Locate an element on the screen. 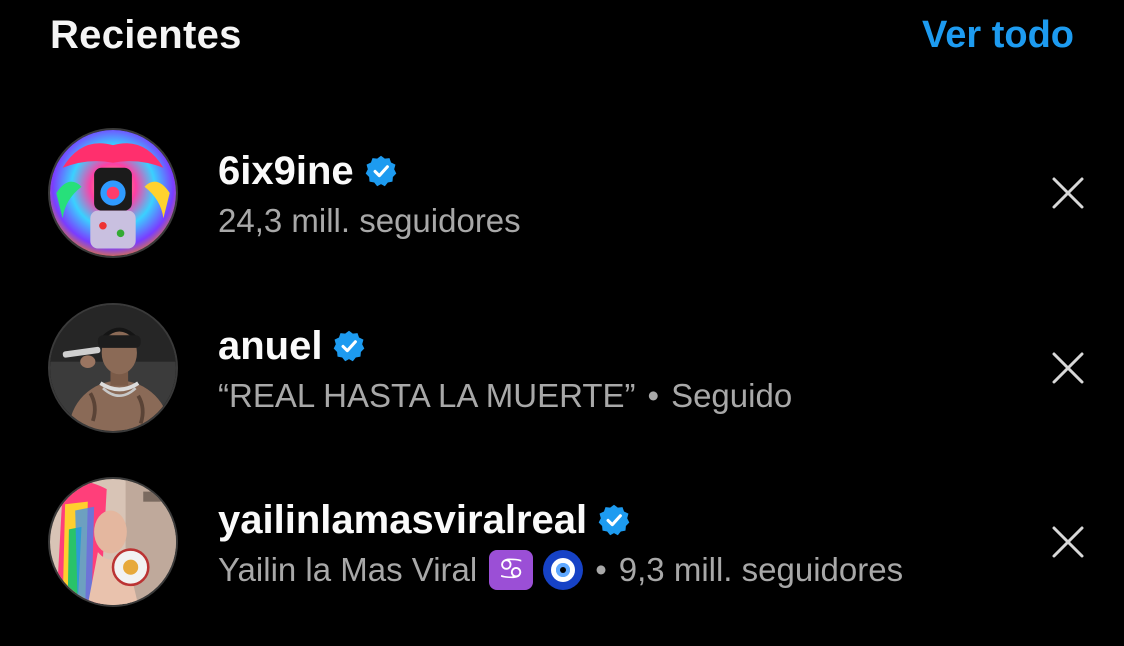  cancer-zodiac-emoji-icon: ♋ is located at coordinates (511, 570).